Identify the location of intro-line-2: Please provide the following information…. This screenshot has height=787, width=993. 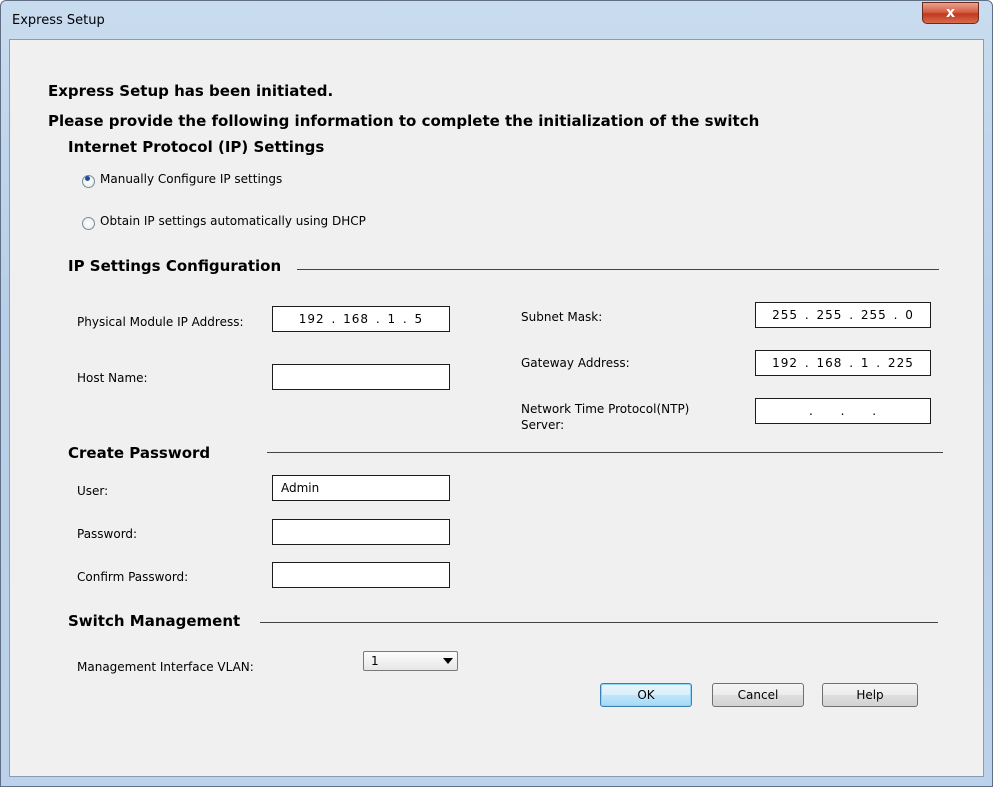
(404, 121).